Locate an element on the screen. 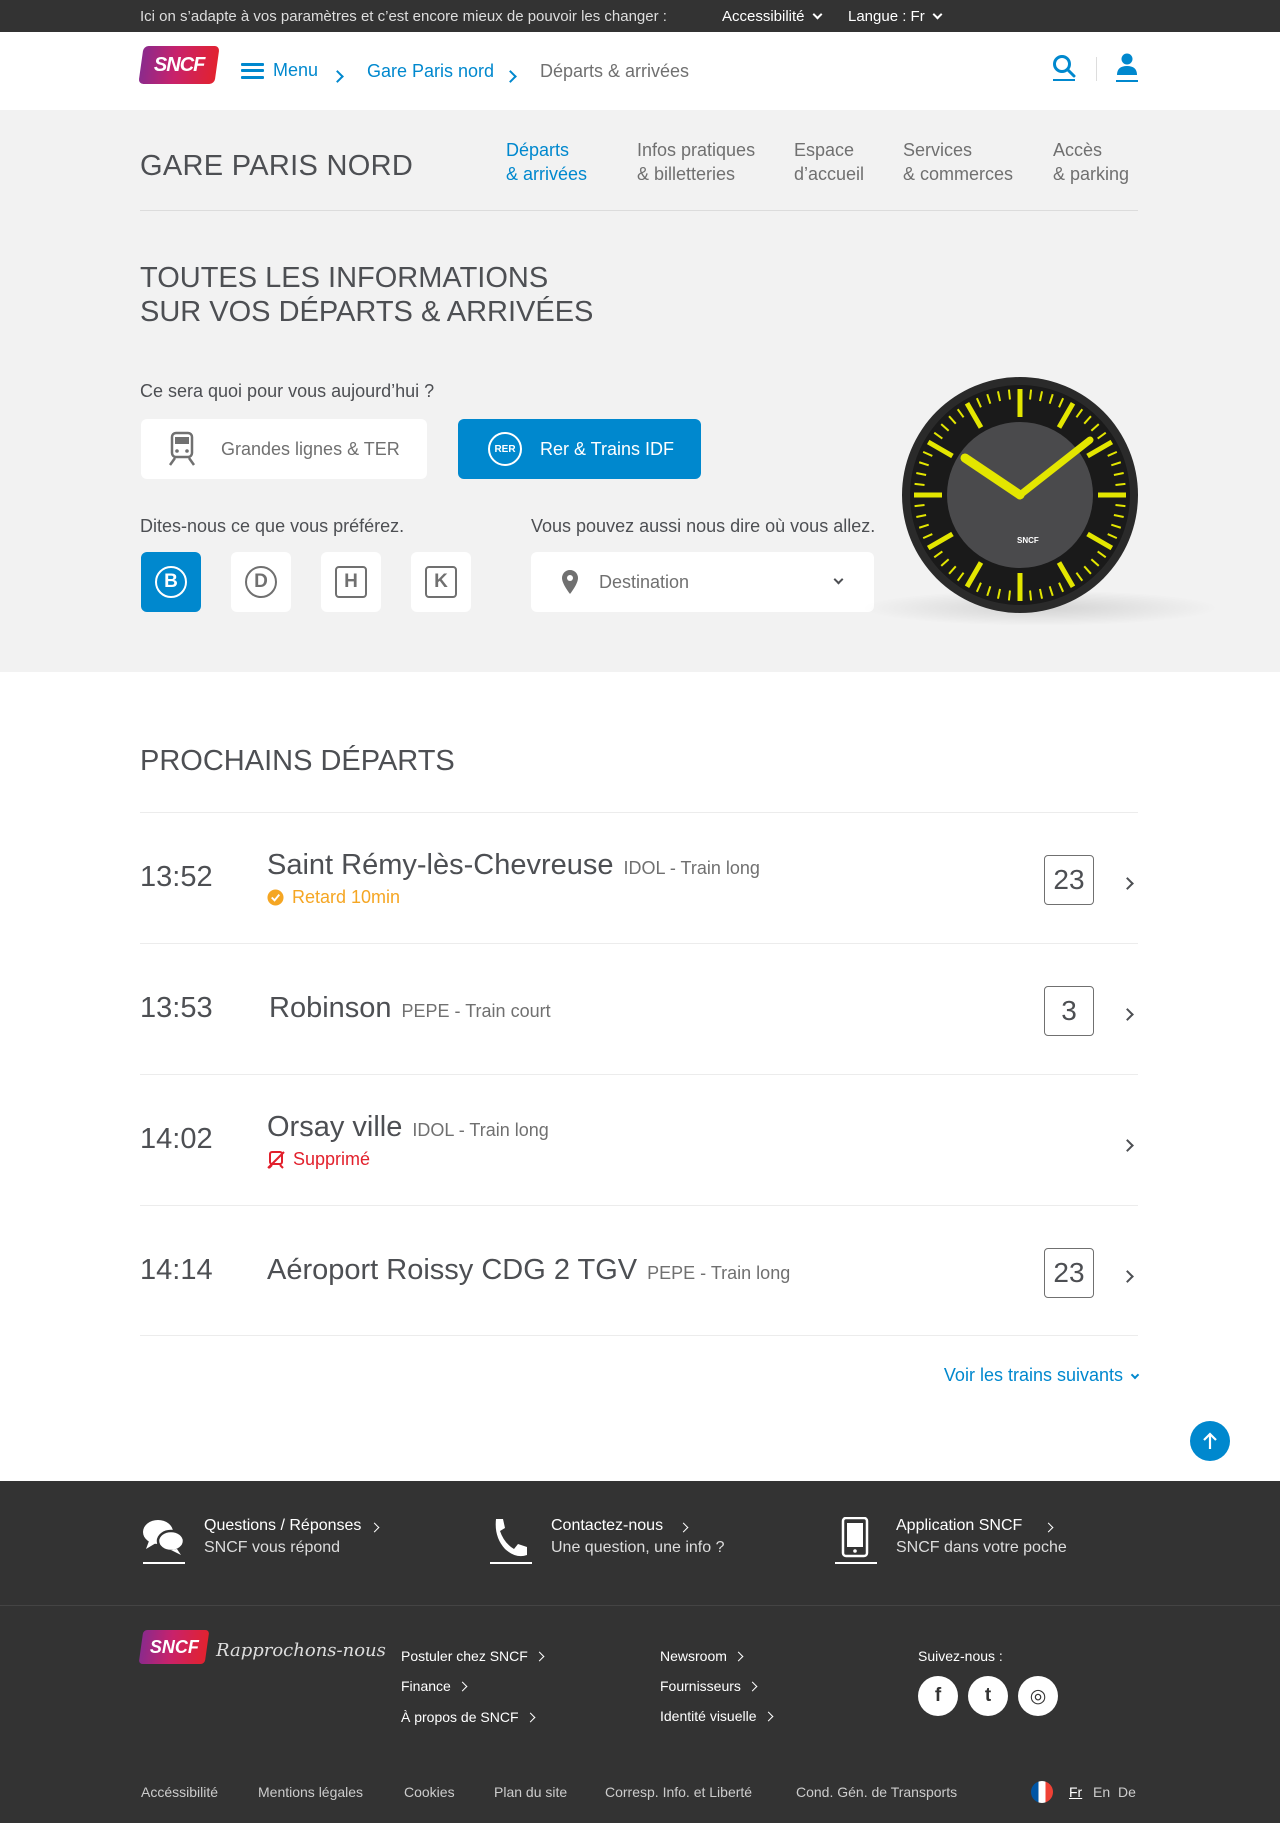 This screenshot has height=1823, width=1280. question-label: Ce sera quoi pour vous aujourd’hui ? is located at coordinates (287, 391).